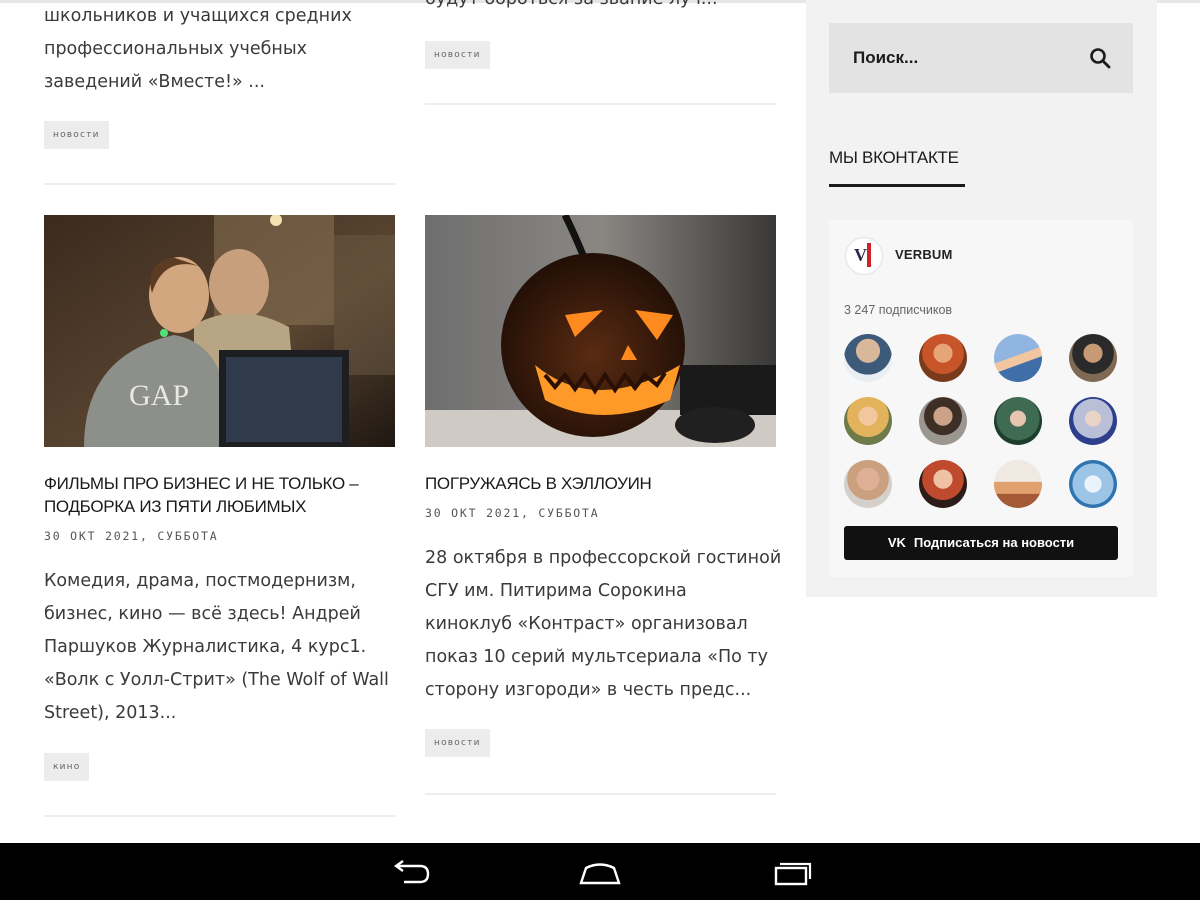 The image size is (1200, 900). Describe the element at coordinates (894, 157) in the screenshot. I see `widget-title: МЫ ВКОНТАКТЕ` at that location.